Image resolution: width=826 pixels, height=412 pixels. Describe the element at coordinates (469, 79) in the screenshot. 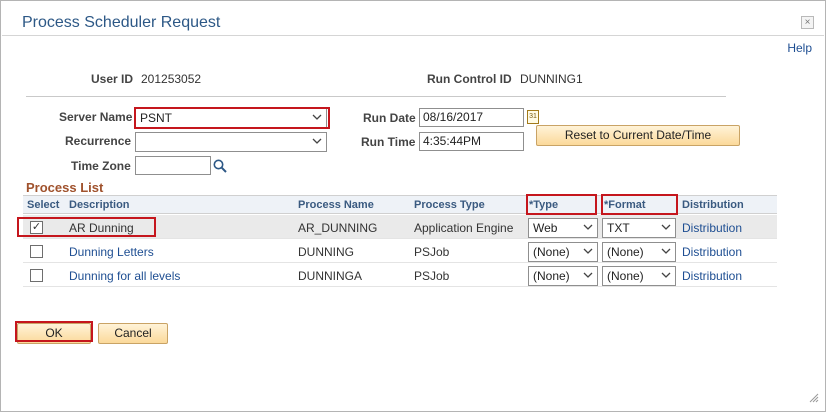

I see `run-control-label: Run Control ID` at that location.